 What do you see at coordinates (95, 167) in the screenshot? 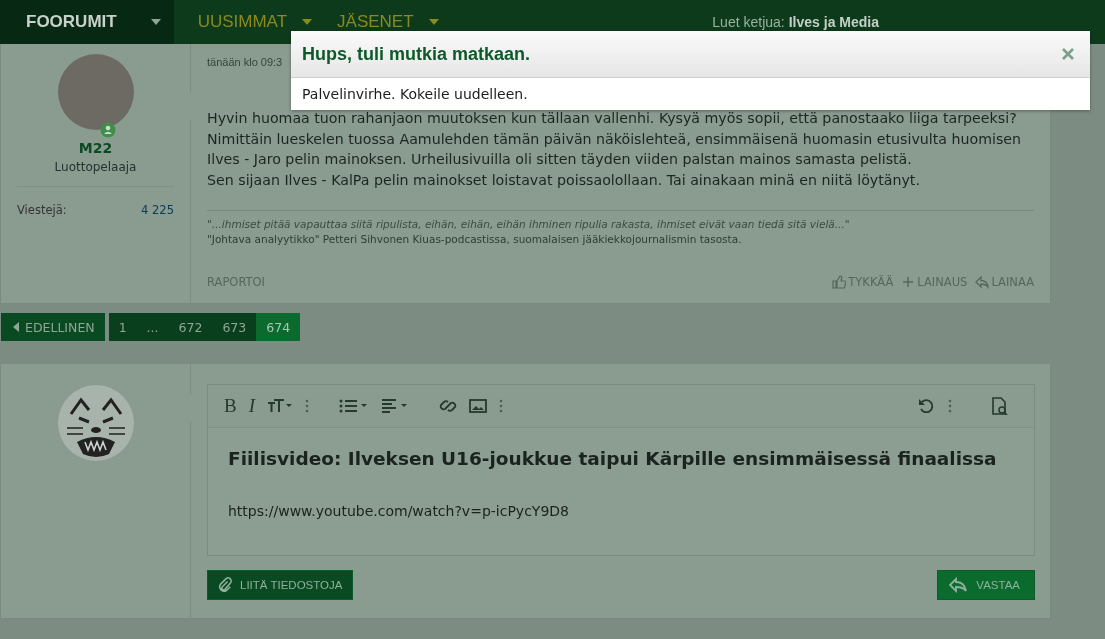
I see `user-title: Luottopelaaja` at bounding box center [95, 167].